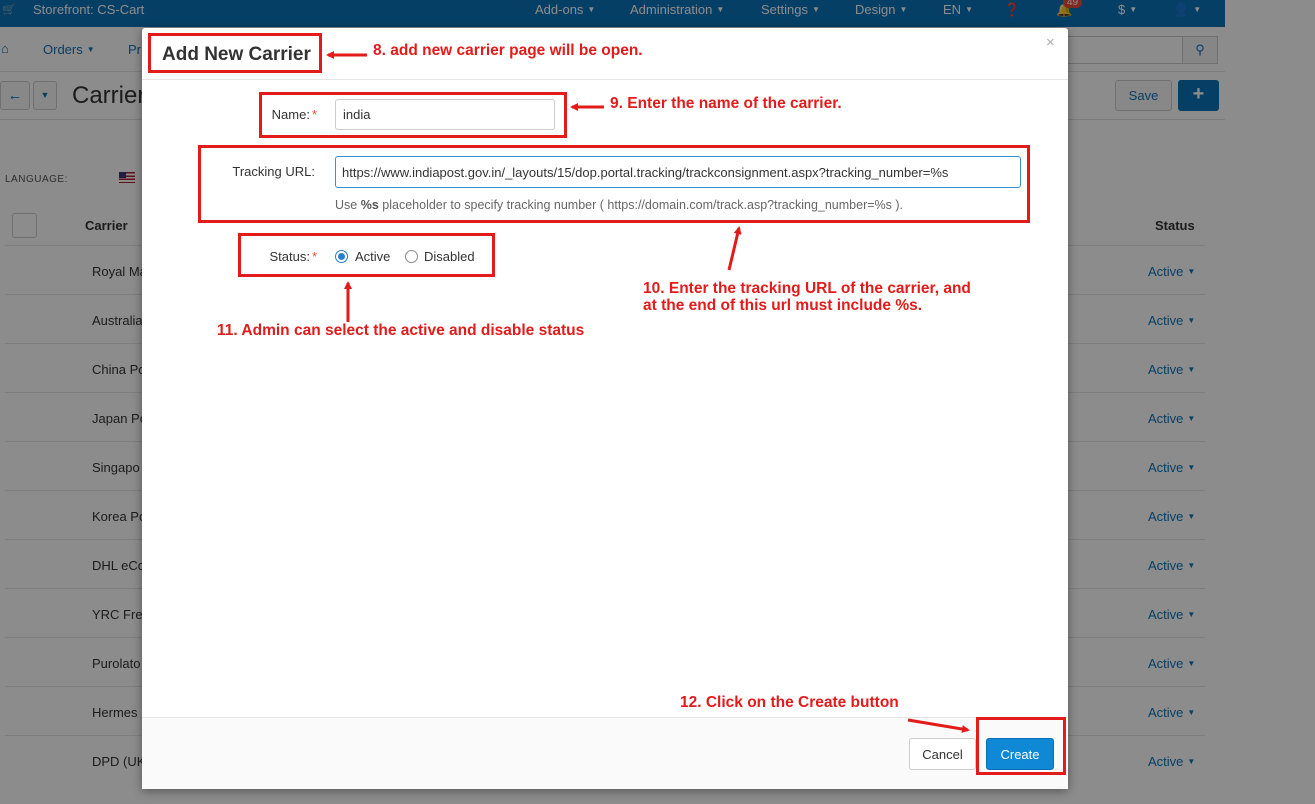  Describe the element at coordinates (614, 184) in the screenshot. I see `highlight-box-tracking-url` at that location.